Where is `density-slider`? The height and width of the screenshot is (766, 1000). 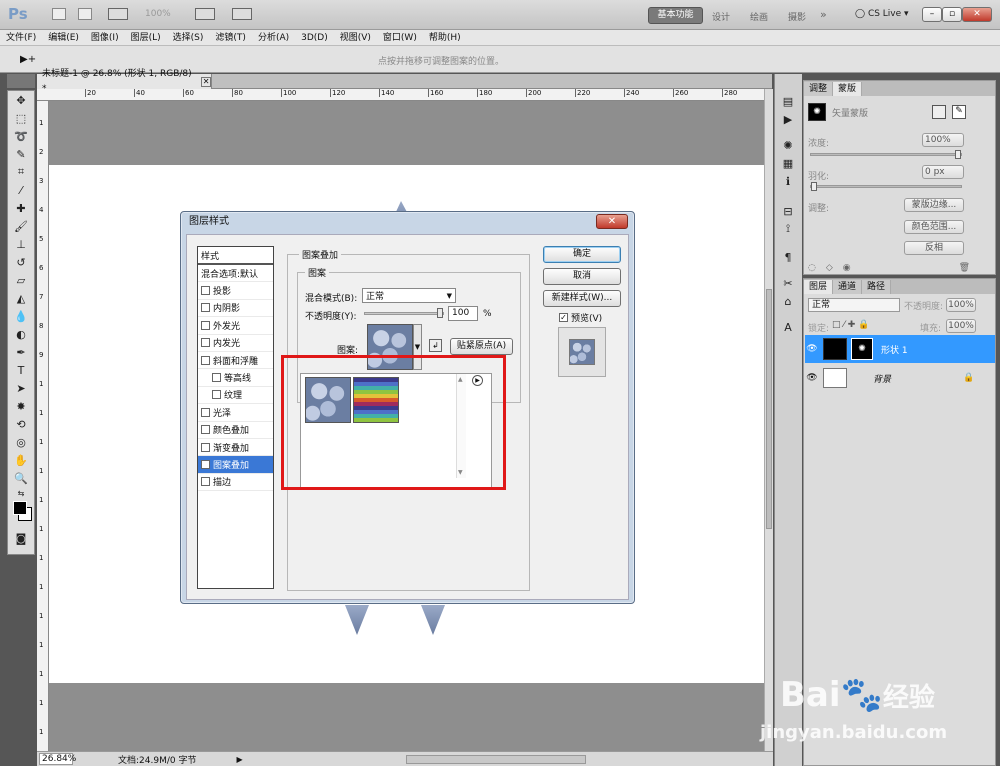 density-slider is located at coordinates (886, 154).